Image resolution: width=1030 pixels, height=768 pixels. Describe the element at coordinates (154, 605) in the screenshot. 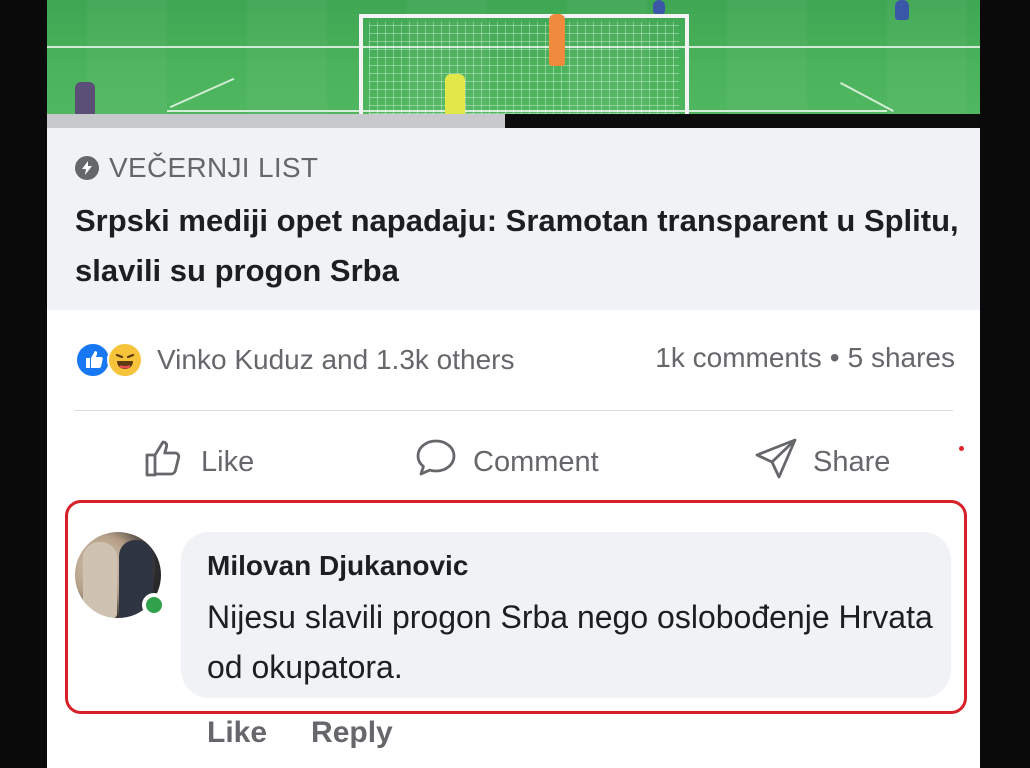

I see `online-status-dot` at that location.